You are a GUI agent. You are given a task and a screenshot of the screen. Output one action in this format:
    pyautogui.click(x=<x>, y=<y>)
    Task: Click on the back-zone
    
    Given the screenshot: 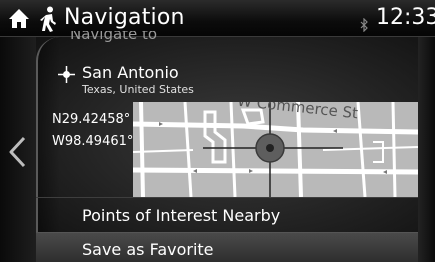 What is the action you would take?
    pyautogui.click(x=18, y=149)
    